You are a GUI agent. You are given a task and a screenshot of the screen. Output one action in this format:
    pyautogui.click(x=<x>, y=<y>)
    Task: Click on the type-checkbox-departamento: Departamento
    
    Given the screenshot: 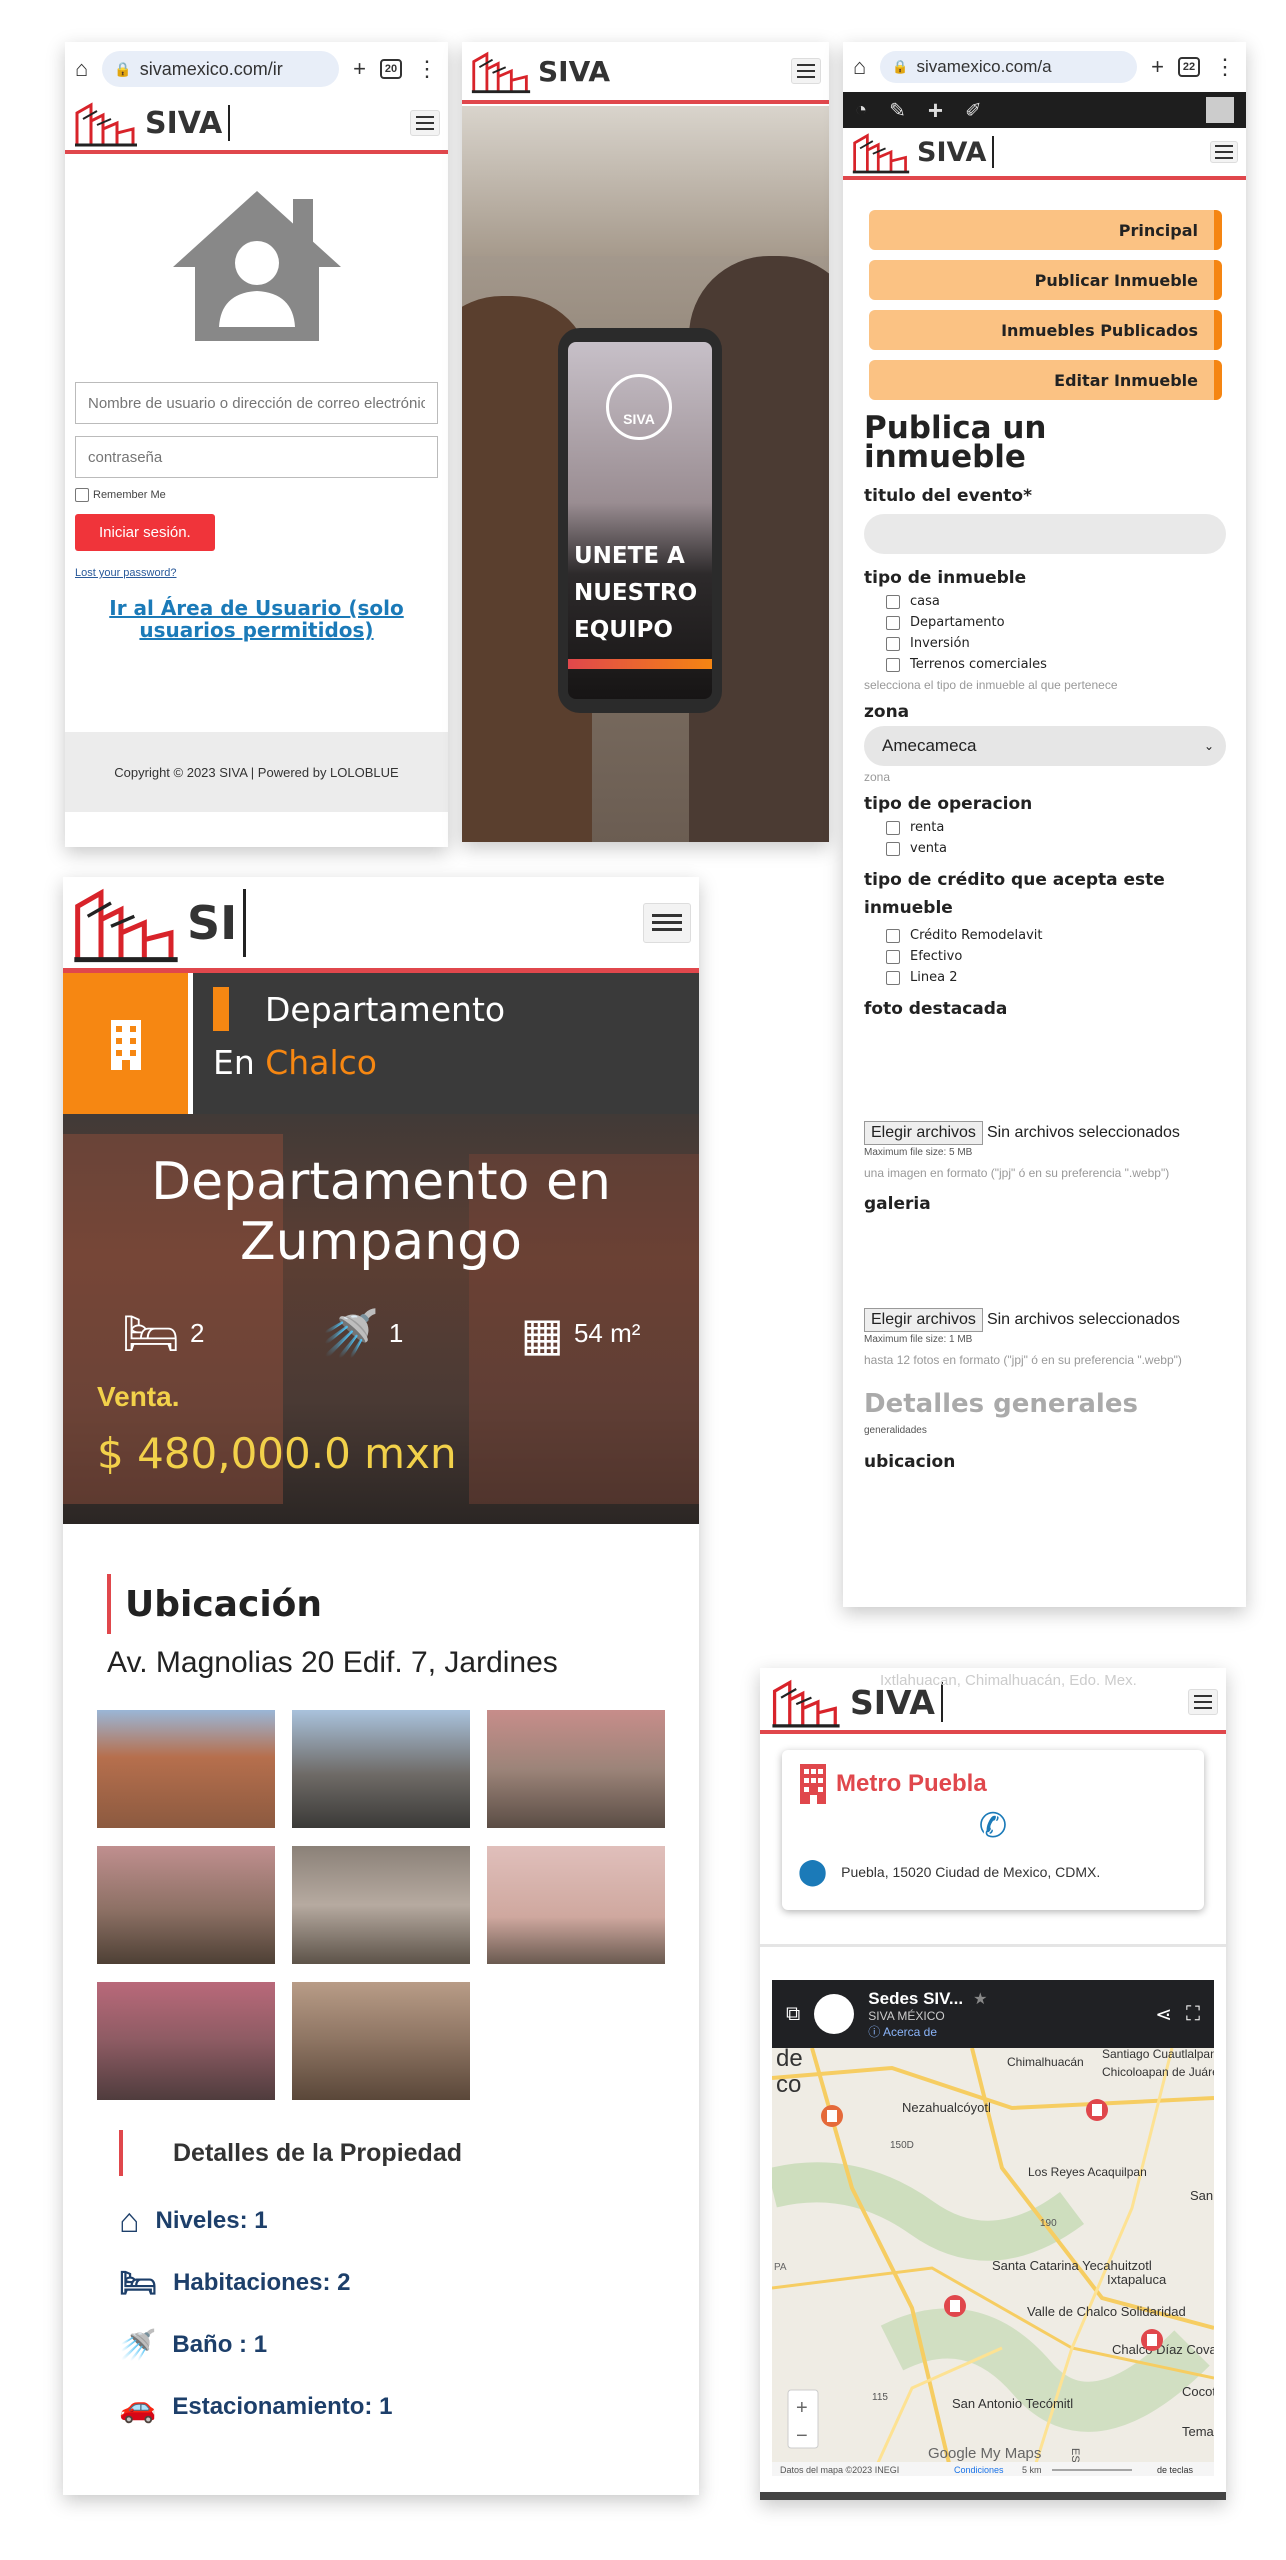 What is the action you would take?
    pyautogui.click(x=1056, y=622)
    